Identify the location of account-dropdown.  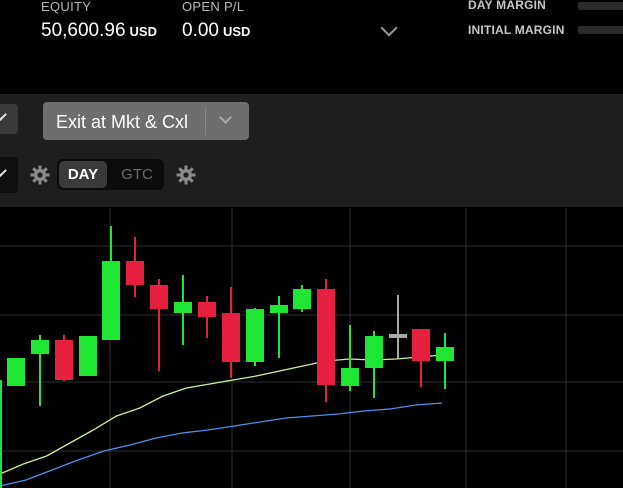
(9, 119).